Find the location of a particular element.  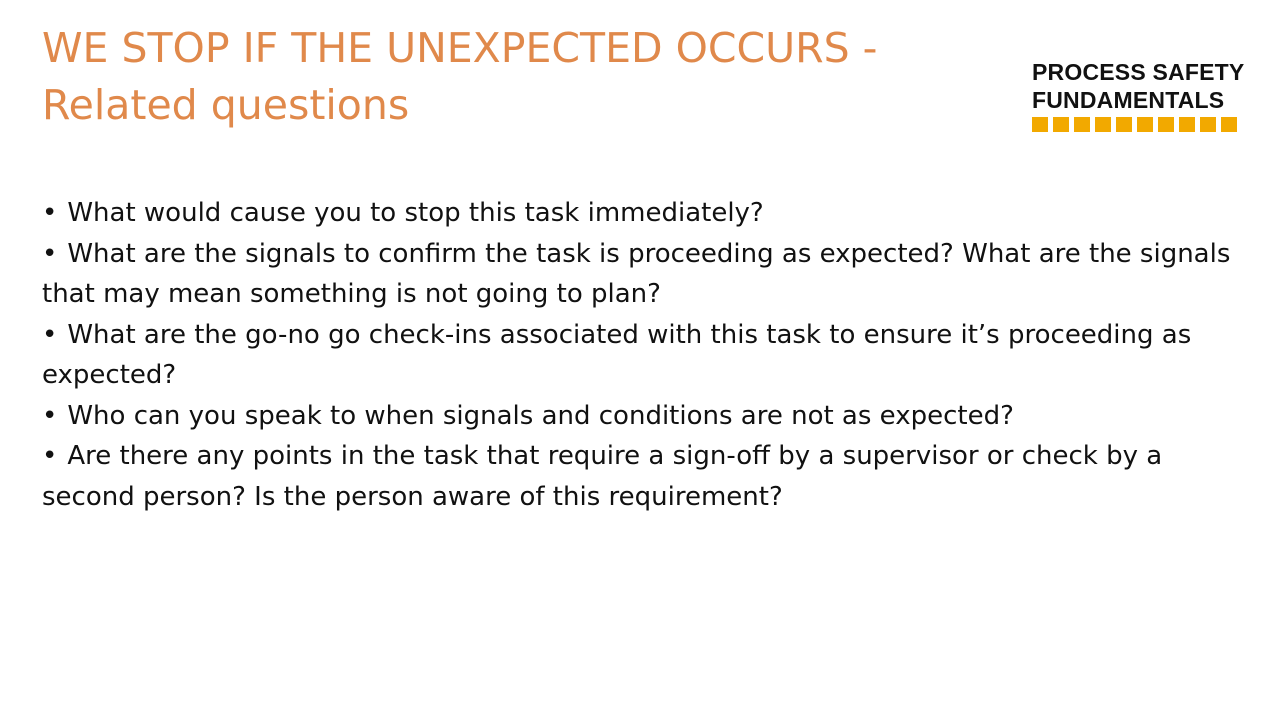

slide-title-line-2: Related questions is located at coordinates (226, 105).